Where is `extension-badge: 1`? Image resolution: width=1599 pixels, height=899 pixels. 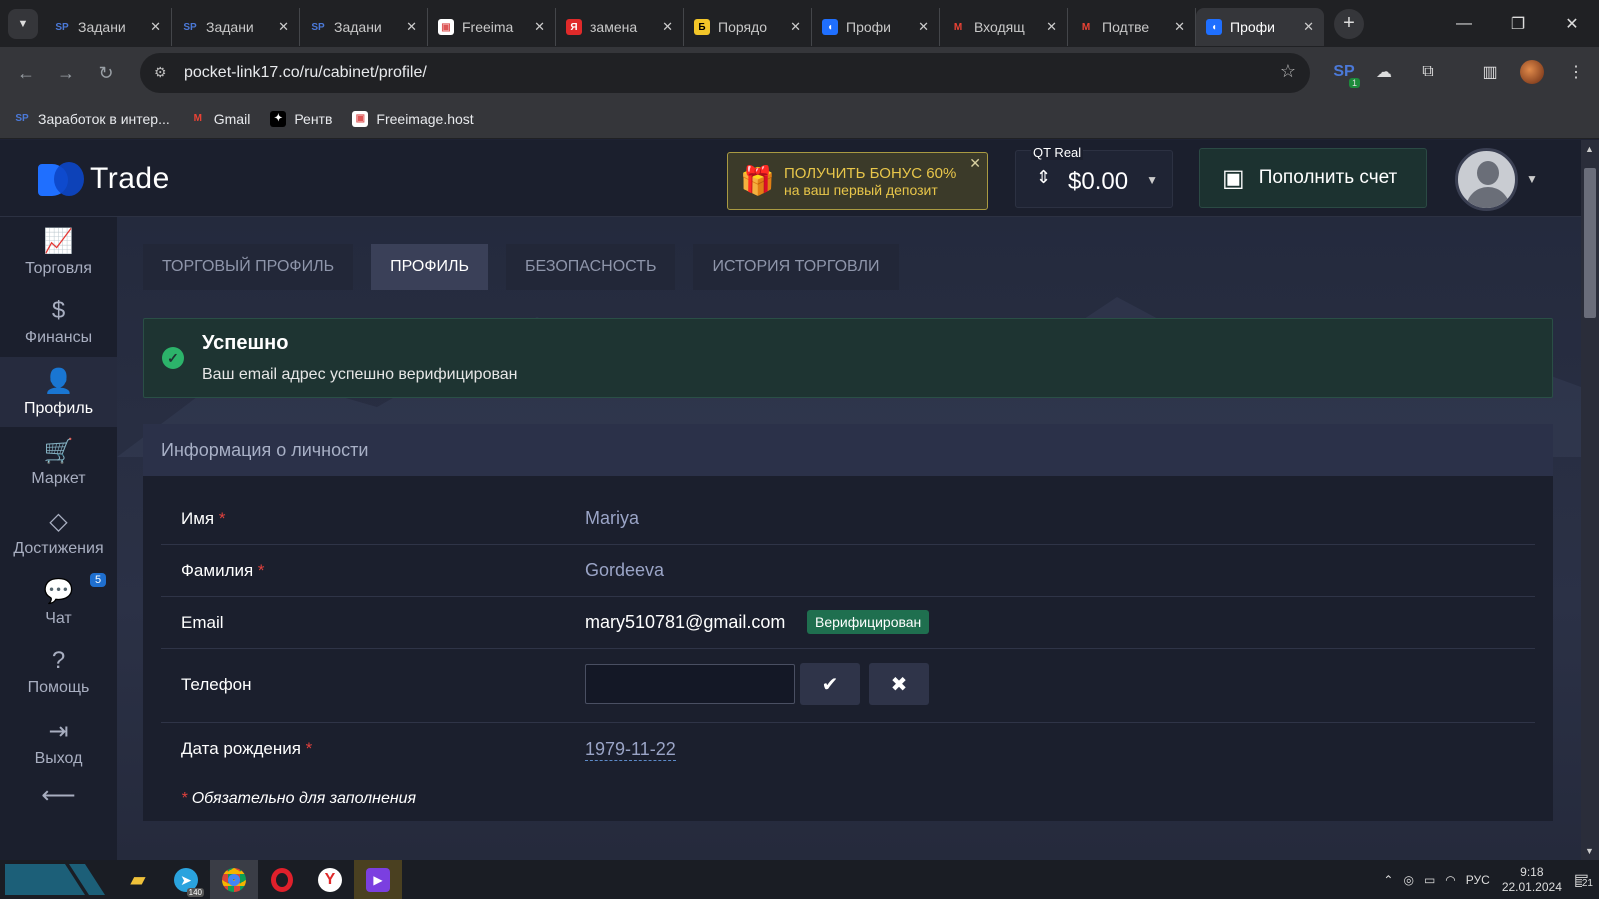
extension-badge: 1 is located at coordinates (1354, 83).